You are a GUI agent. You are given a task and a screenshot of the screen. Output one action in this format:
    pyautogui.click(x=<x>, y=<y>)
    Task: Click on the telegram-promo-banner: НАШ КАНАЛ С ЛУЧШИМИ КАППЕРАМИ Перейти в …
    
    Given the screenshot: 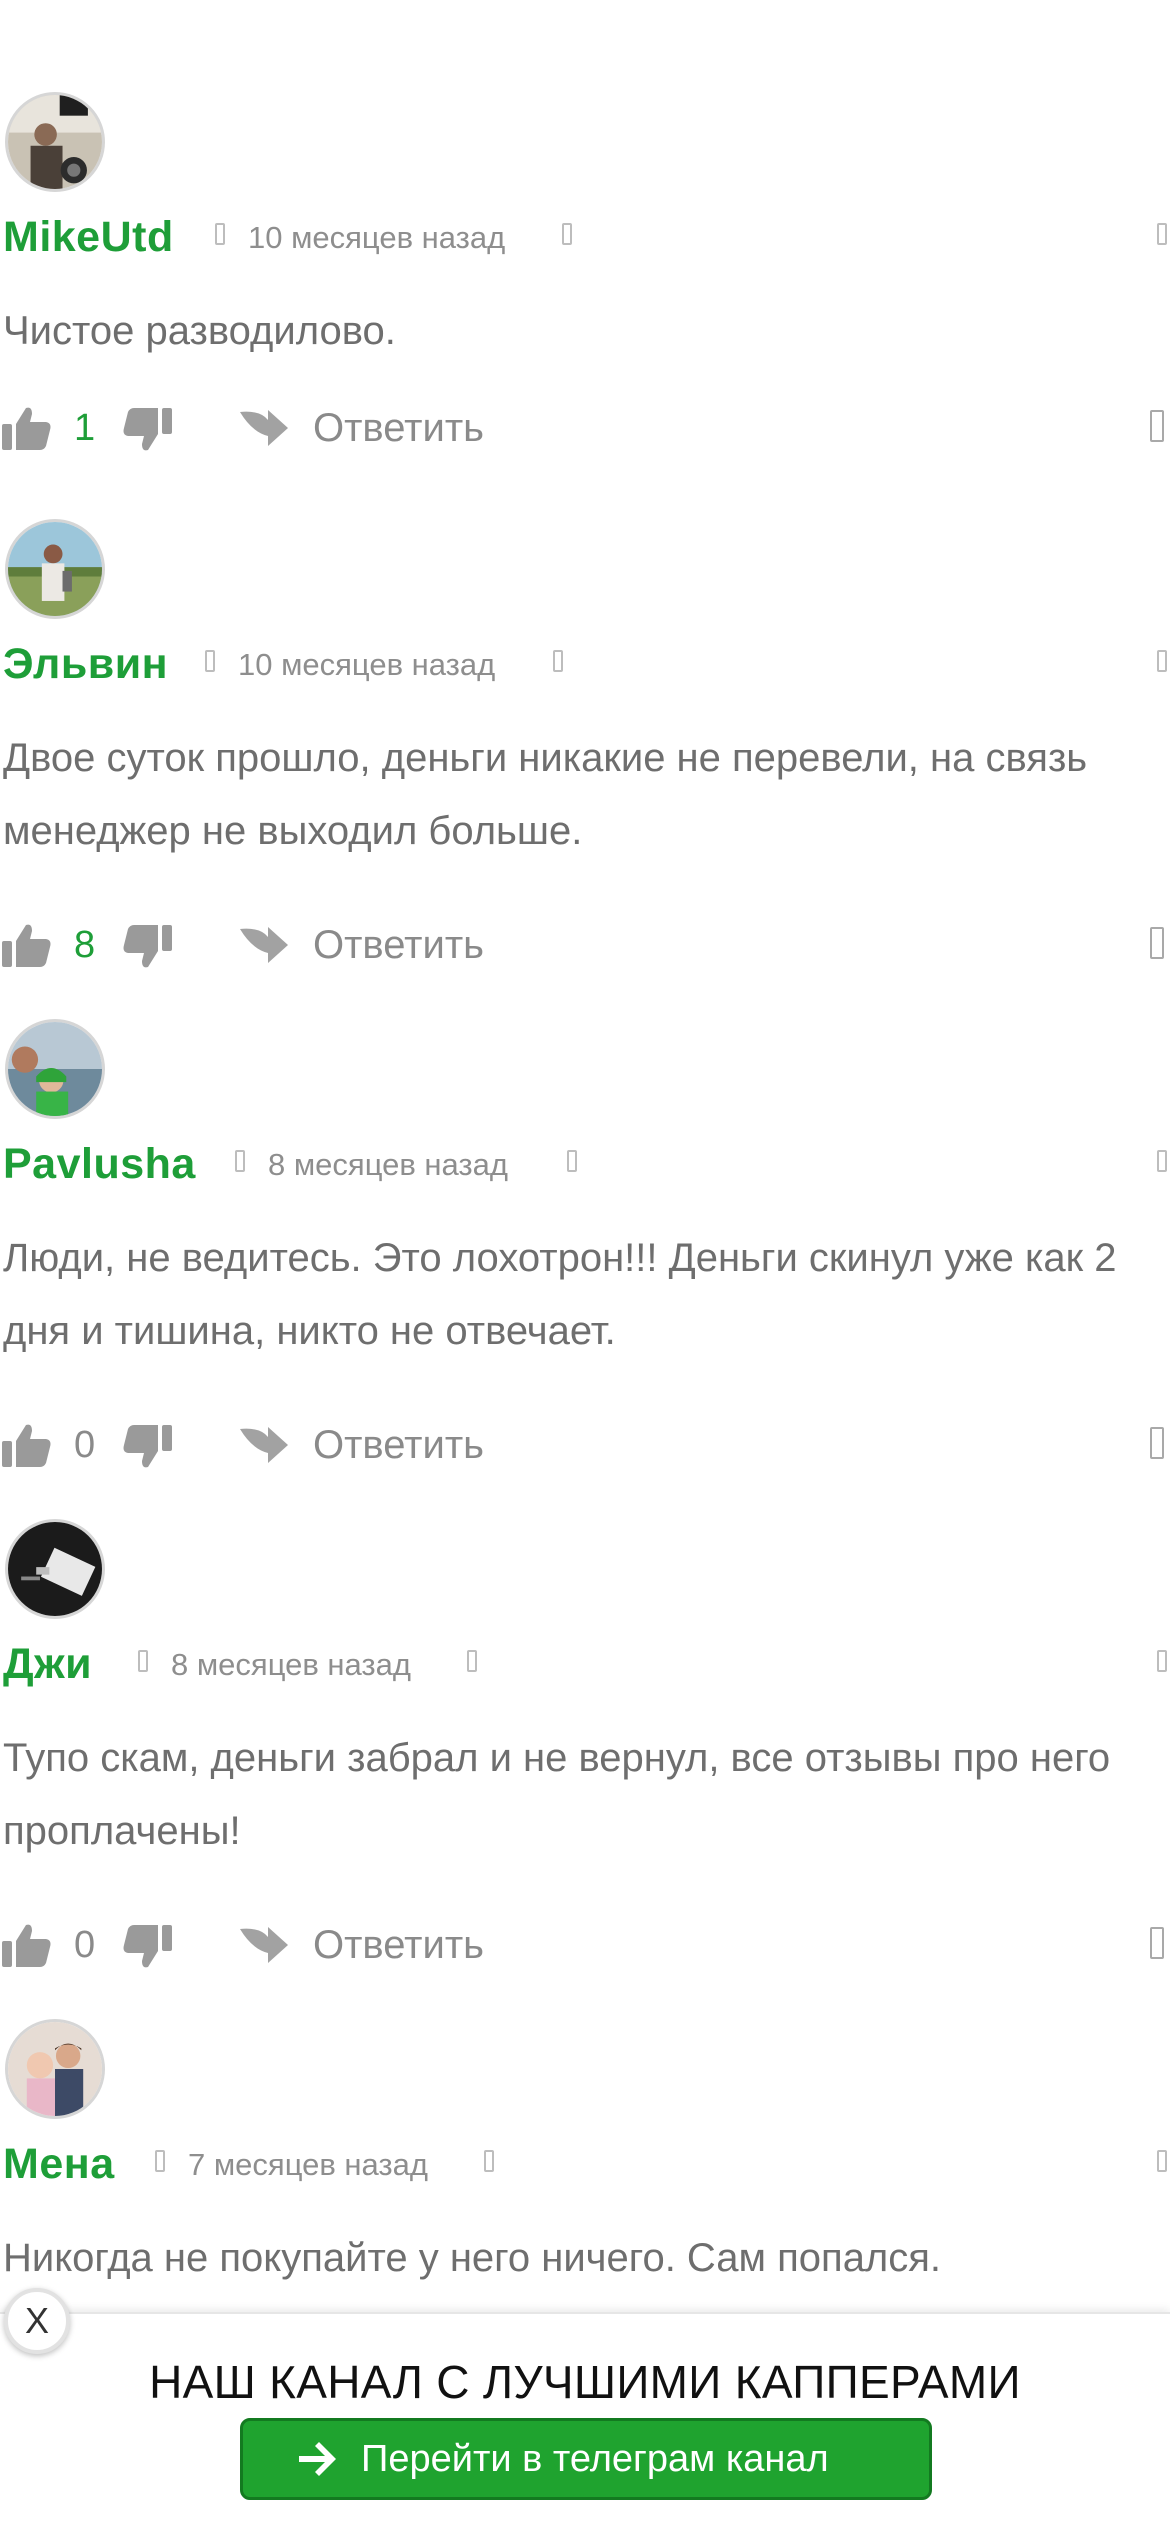 What is the action you would take?
    pyautogui.click(x=585, y=2423)
    